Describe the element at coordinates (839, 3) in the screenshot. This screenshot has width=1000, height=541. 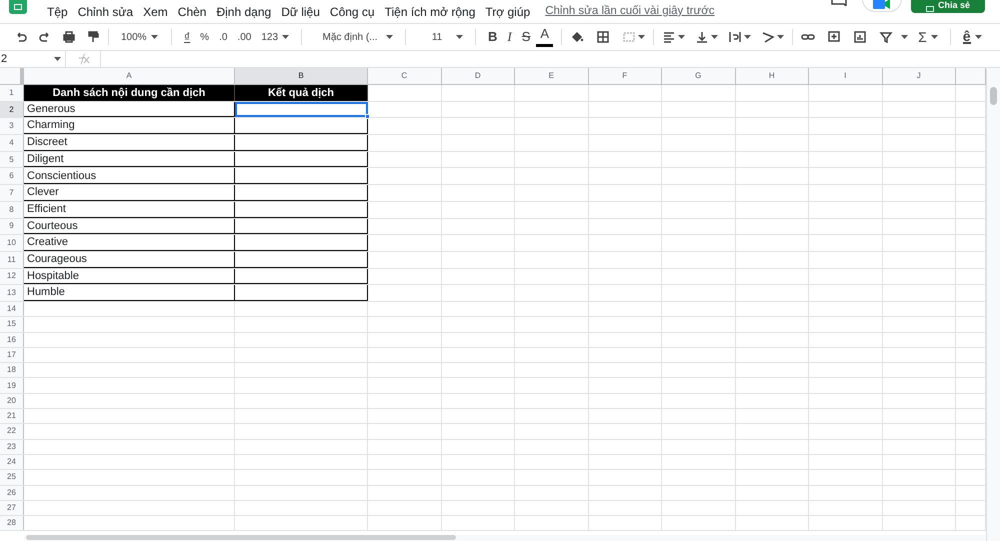
I see `comment-icon` at that location.